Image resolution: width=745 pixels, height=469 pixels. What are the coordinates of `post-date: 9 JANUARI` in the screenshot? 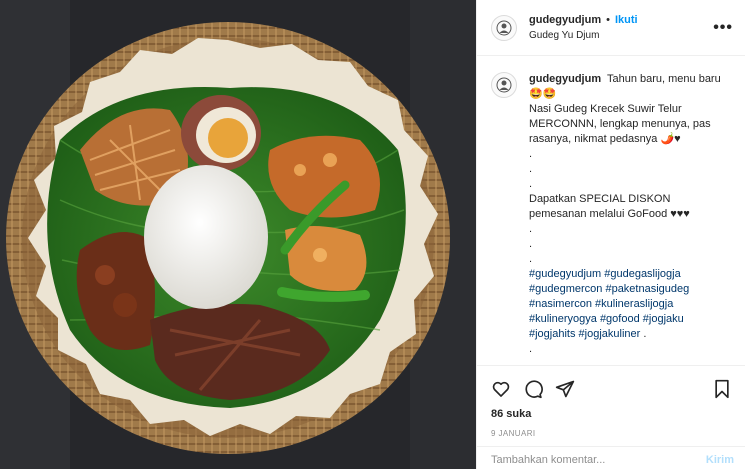 It's located at (611, 433).